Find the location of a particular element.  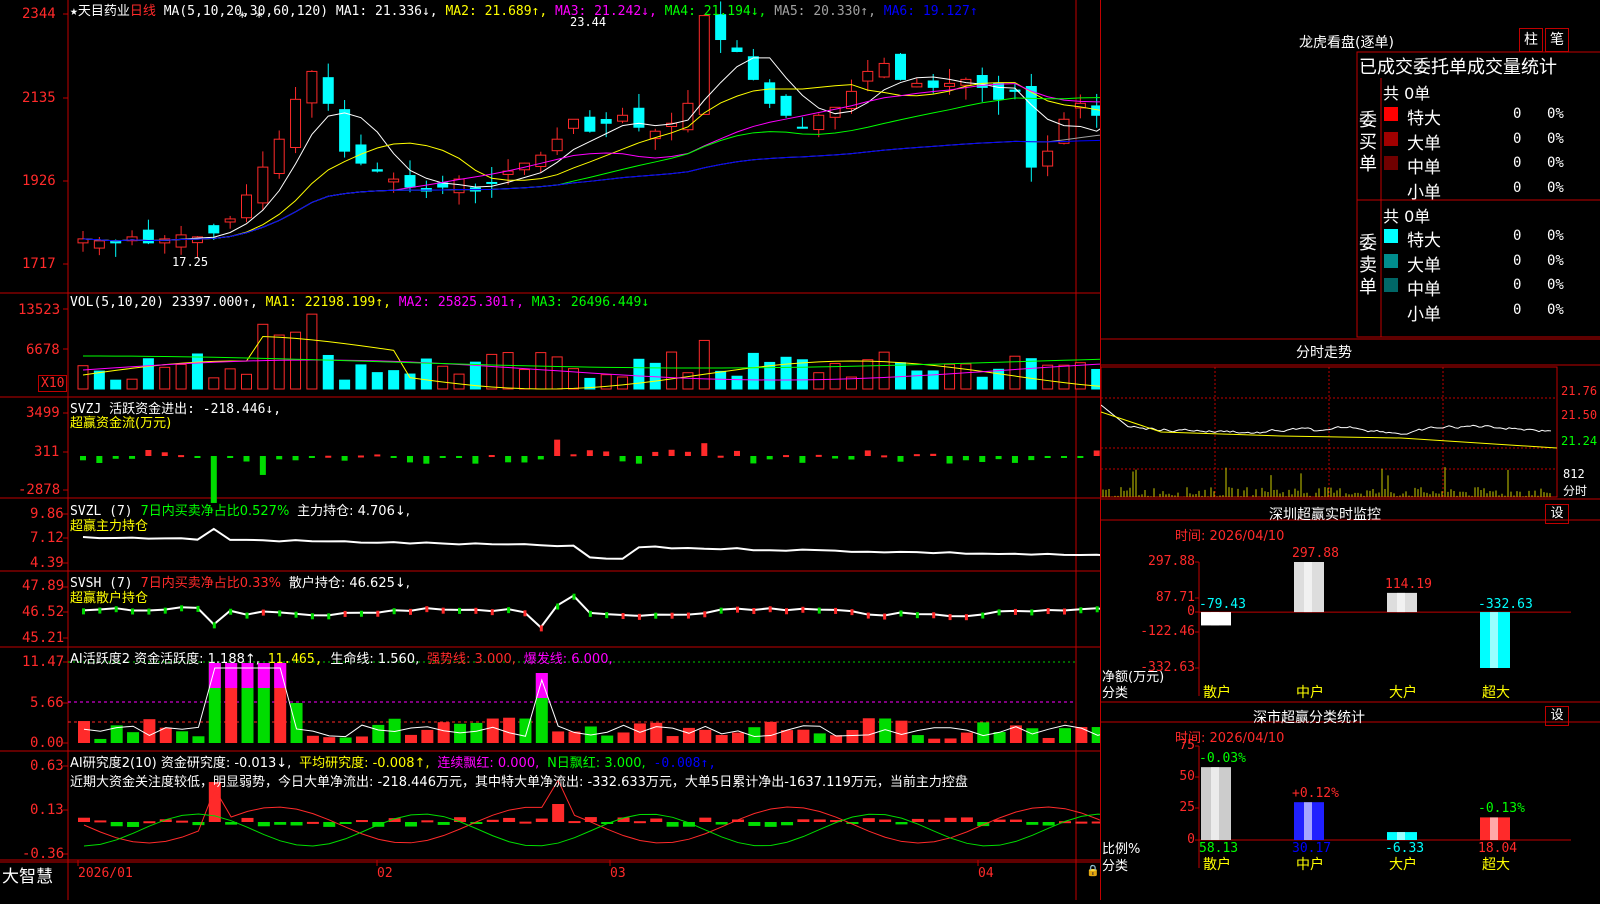

sz-monitor-settings-button: 设 is located at coordinates (1557, 514).